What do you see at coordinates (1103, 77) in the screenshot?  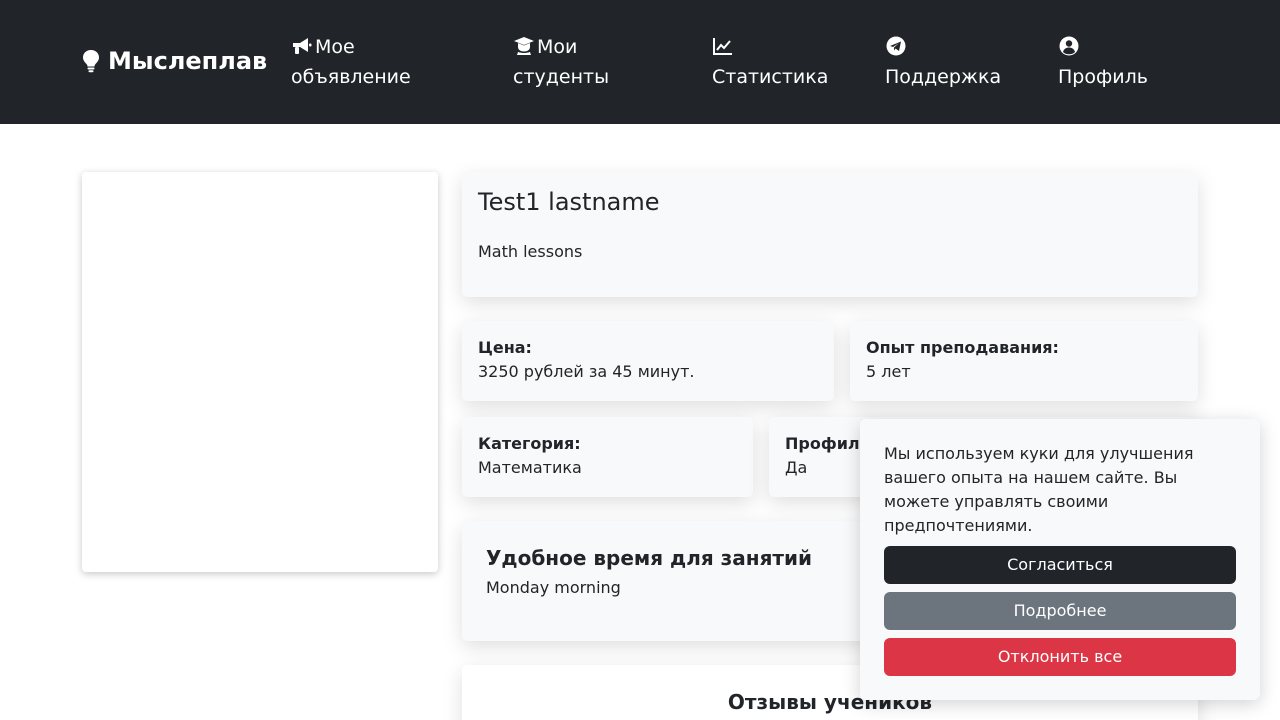 I see `nav-profile-label: Профиль` at bounding box center [1103, 77].